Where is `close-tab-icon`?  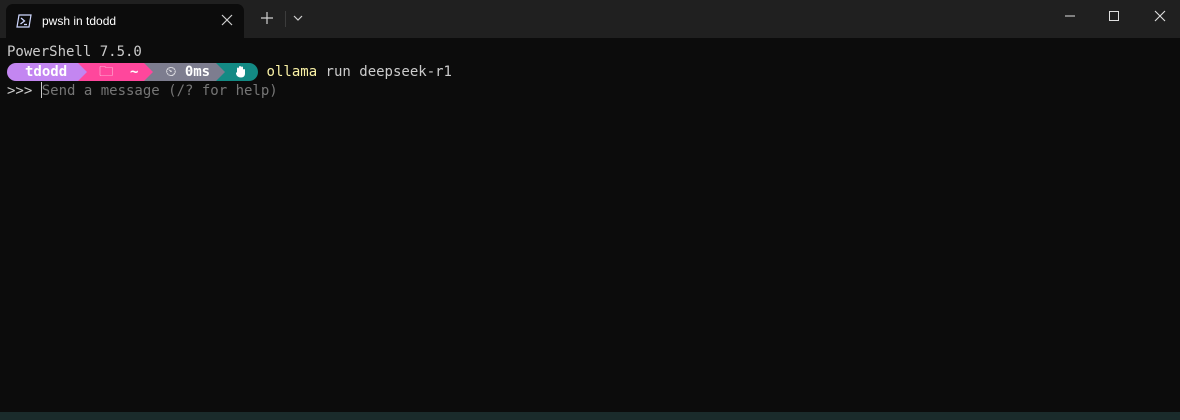
close-tab-icon is located at coordinates (227, 20).